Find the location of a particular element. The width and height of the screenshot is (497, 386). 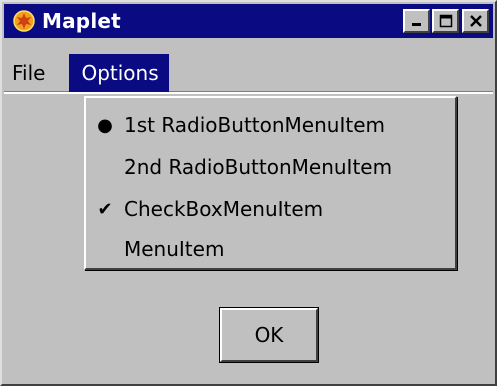

maximize-icon is located at coordinates (445, 21).